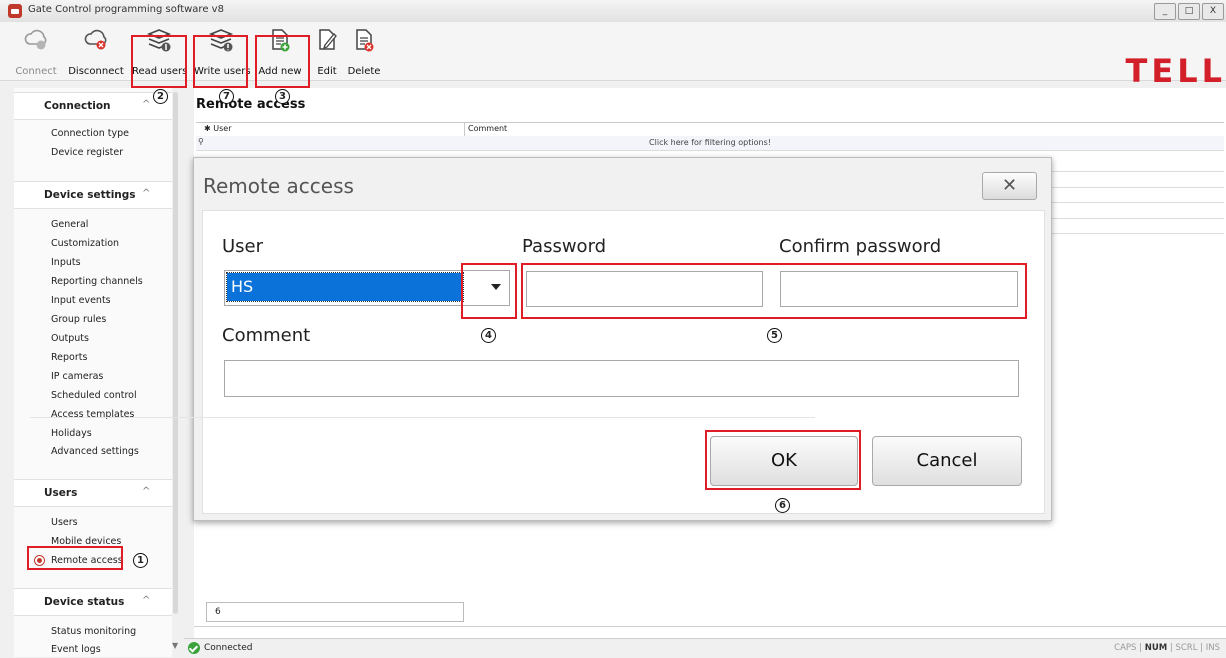 Image resolution: width=1226 pixels, height=658 pixels. I want to click on column-user-label: User, so click(222, 128).